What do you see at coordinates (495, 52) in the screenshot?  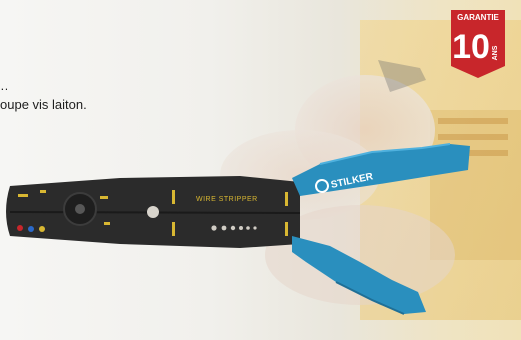 I see `warranty-unit: ANS` at bounding box center [495, 52].